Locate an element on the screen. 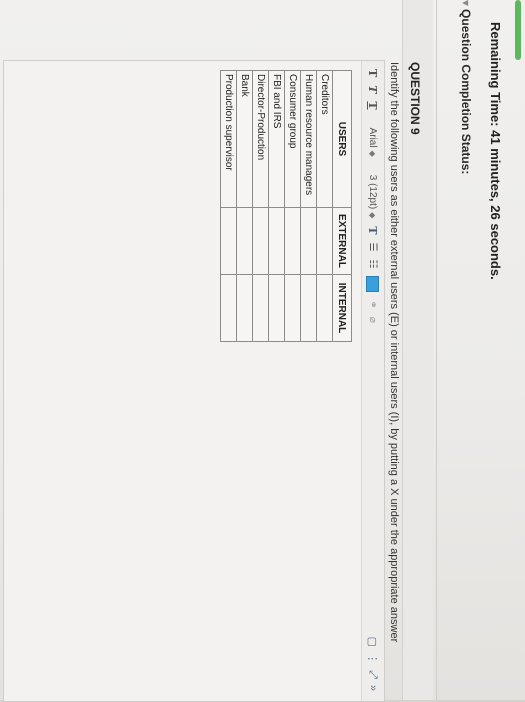 This screenshot has height=702, width=525. expand-icon: ⤢ is located at coordinates (373, 674).